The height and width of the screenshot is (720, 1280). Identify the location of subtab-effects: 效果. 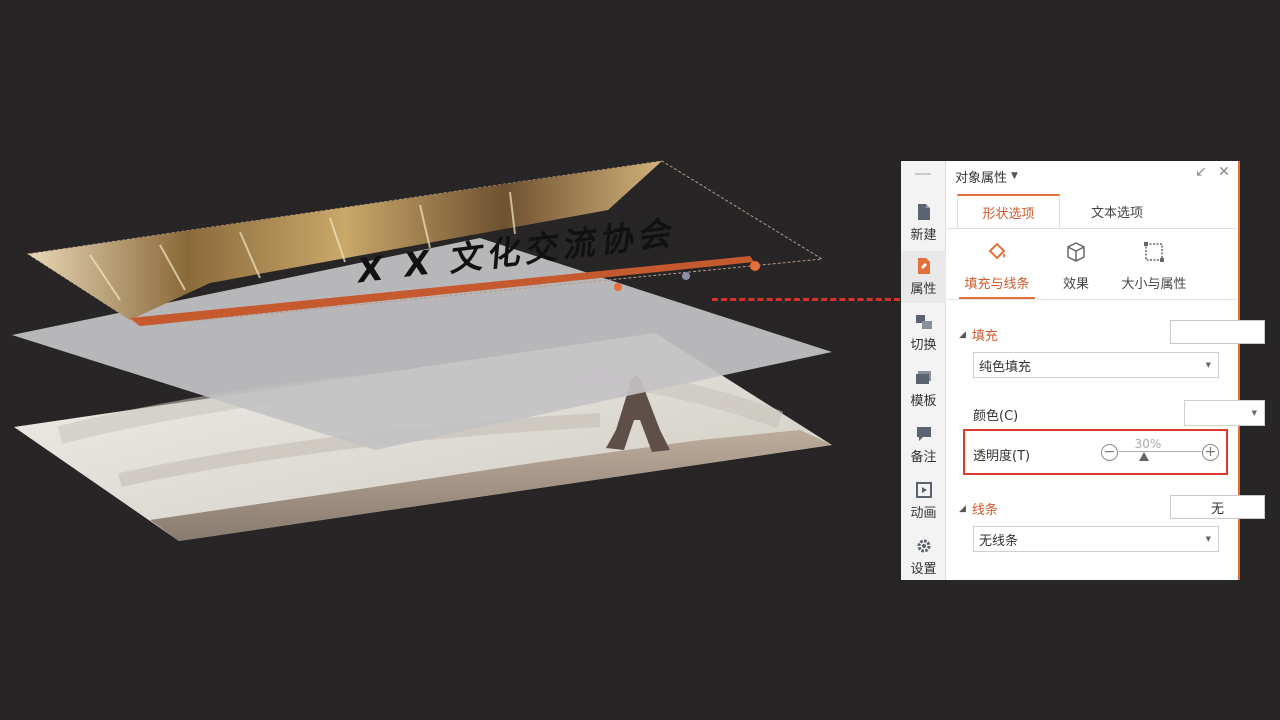
(1076, 270).